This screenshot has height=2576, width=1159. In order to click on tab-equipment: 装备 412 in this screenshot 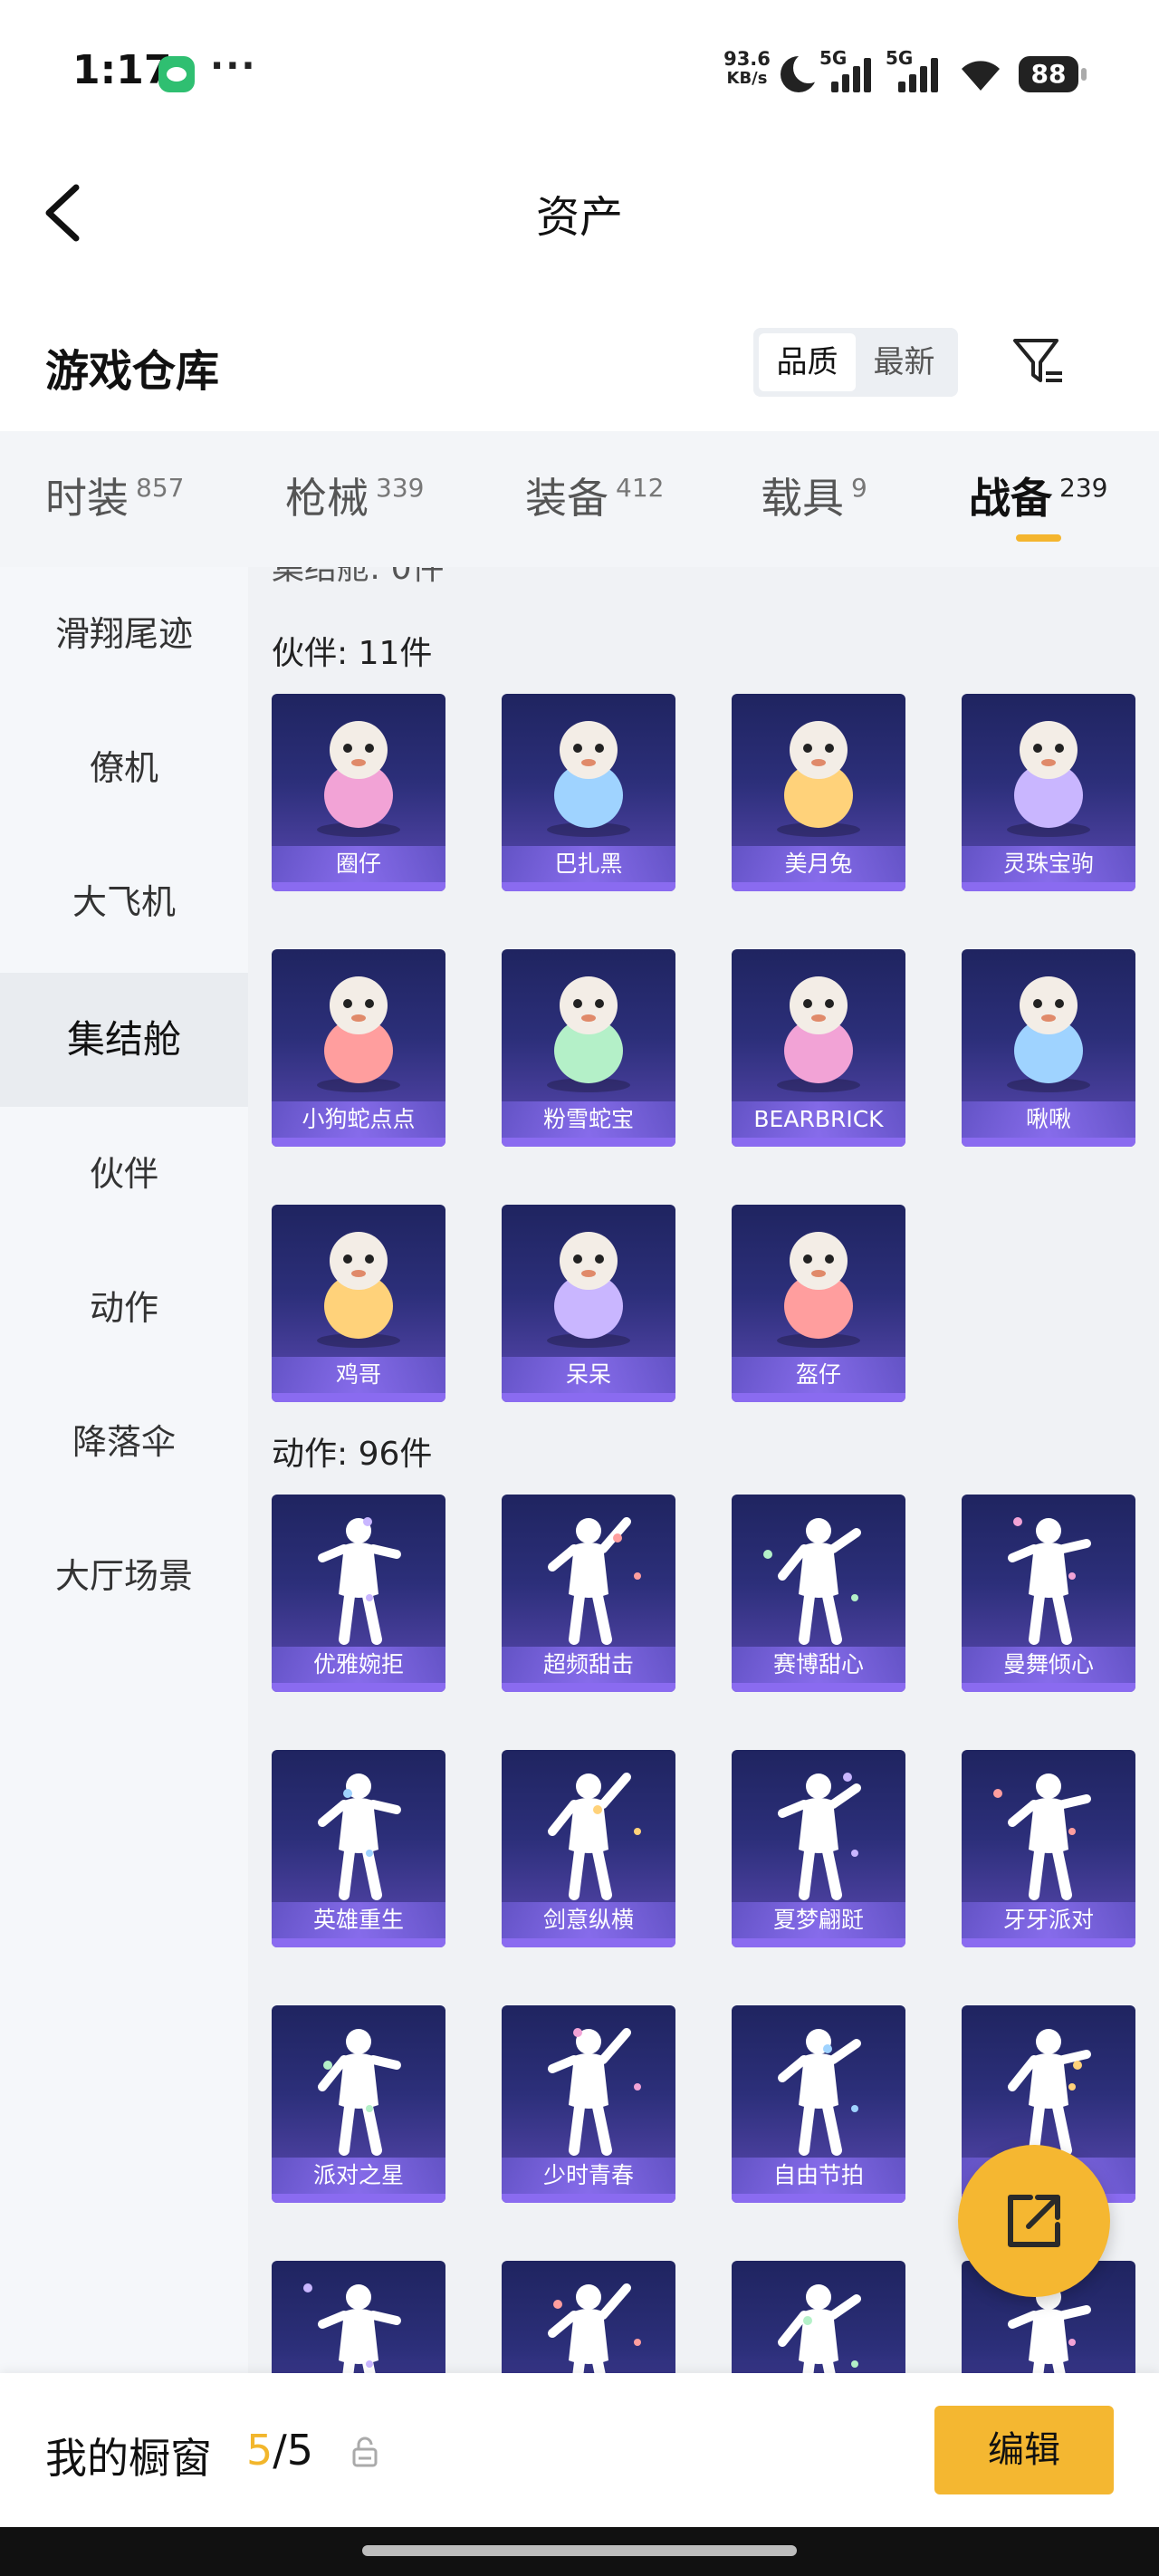, I will do `click(594, 497)`.